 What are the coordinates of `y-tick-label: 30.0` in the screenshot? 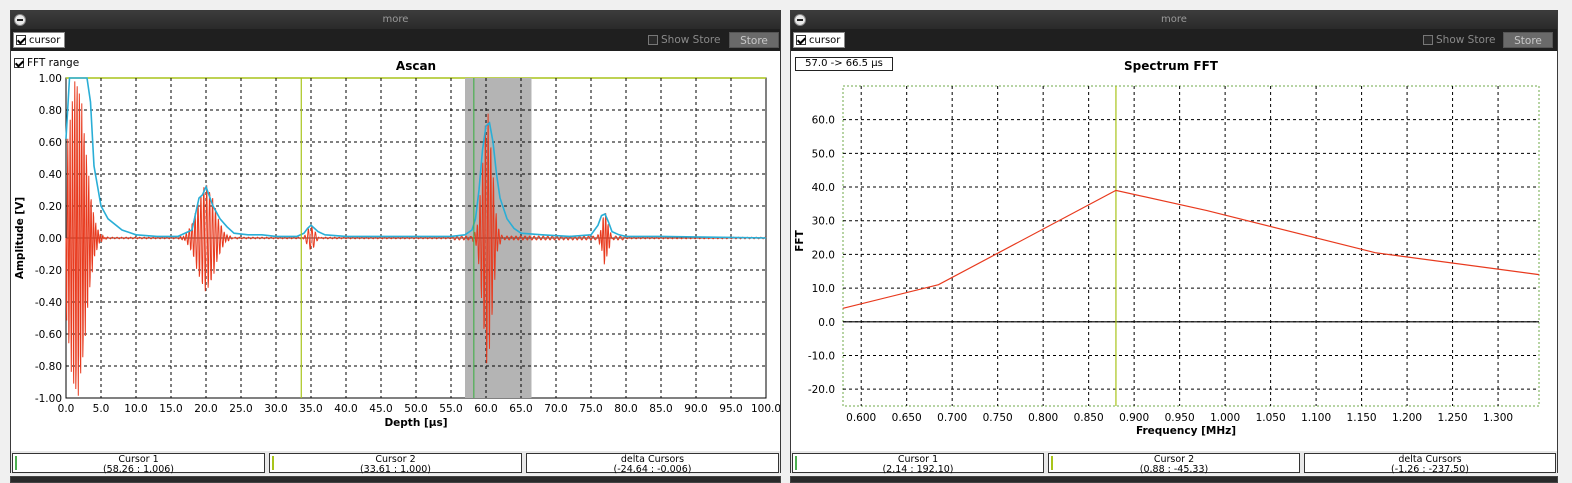 It's located at (823, 222).